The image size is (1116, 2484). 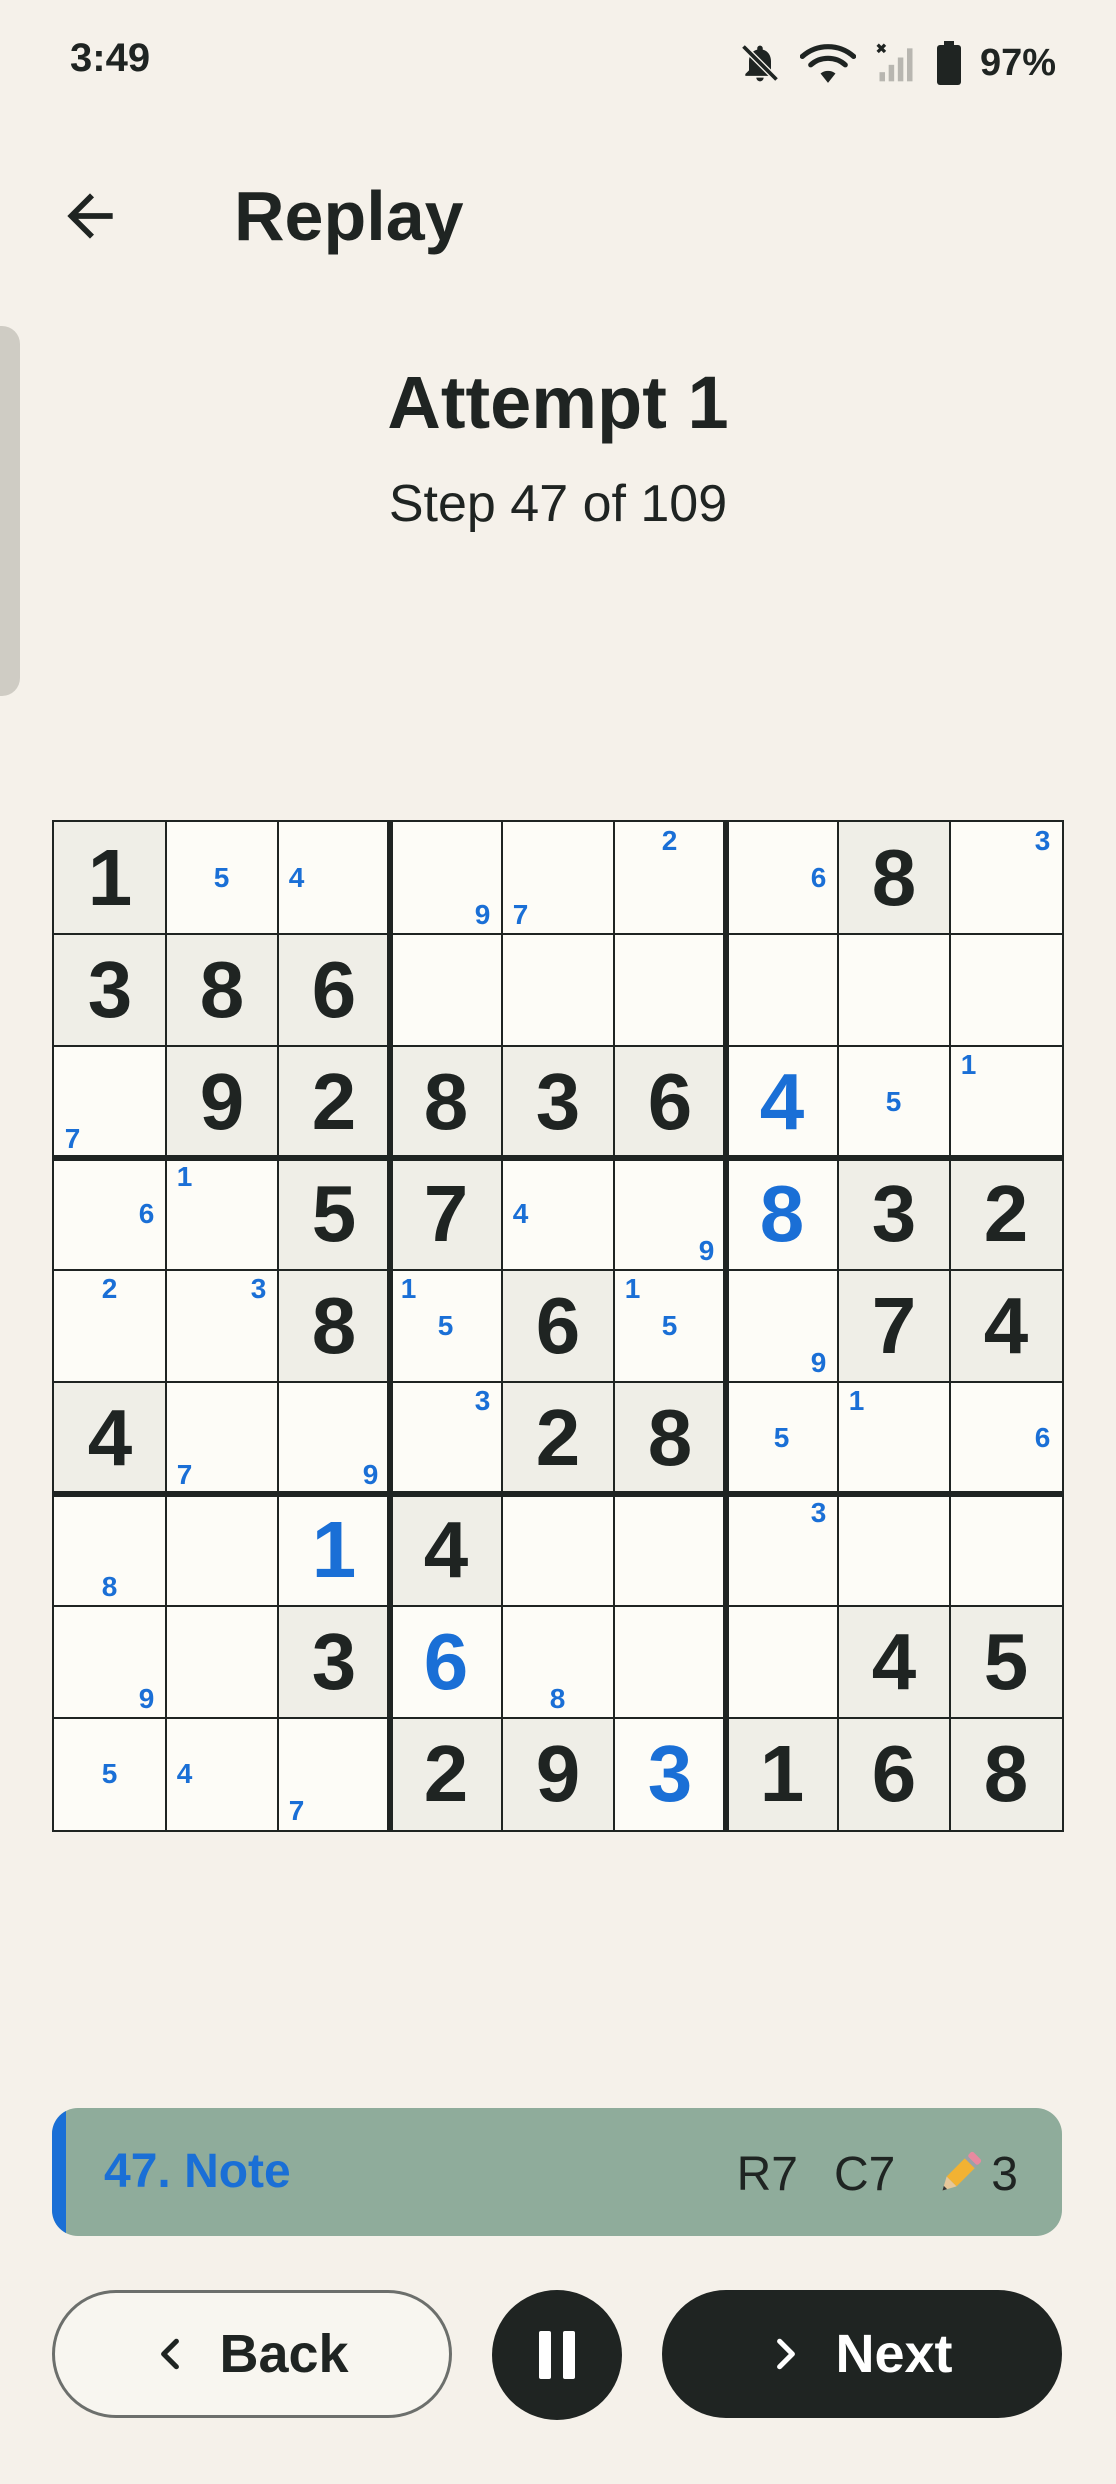 What do you see at coordinates (334, 1662) in the screenshot?
I see `cell-r8c3: 3` at bounding box center [334, 1662].